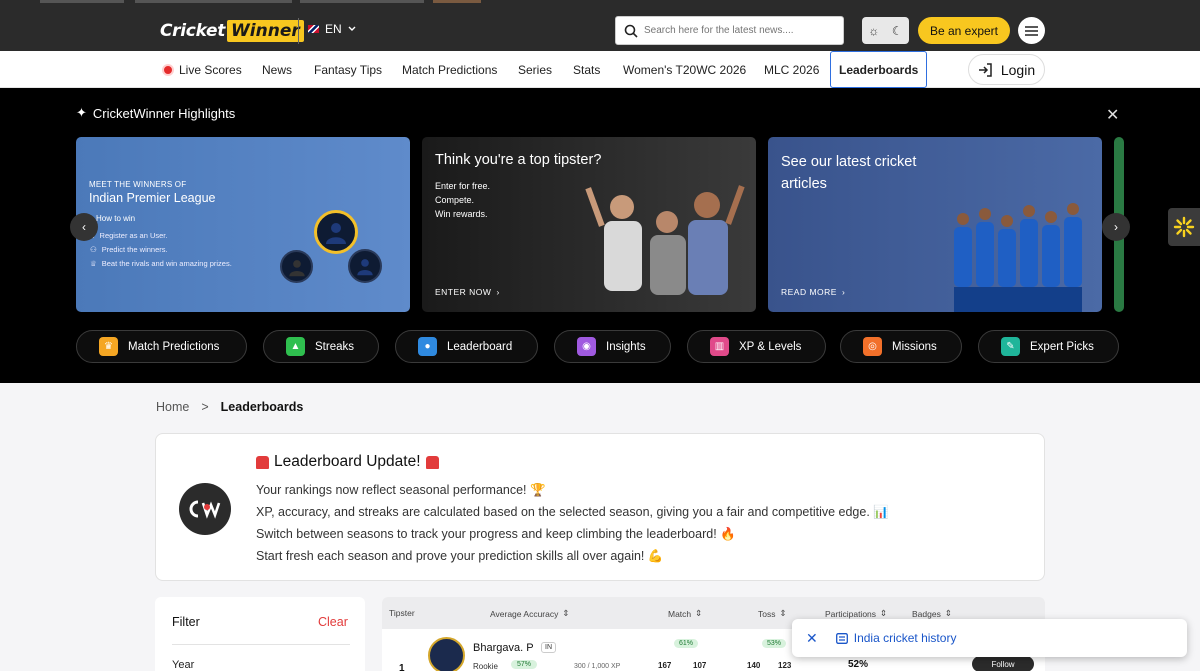  Describe the element at coordinates (166, 263) in the screenshot. I see `step-text: Beat the rivals and win amazing prizes.` at that location.